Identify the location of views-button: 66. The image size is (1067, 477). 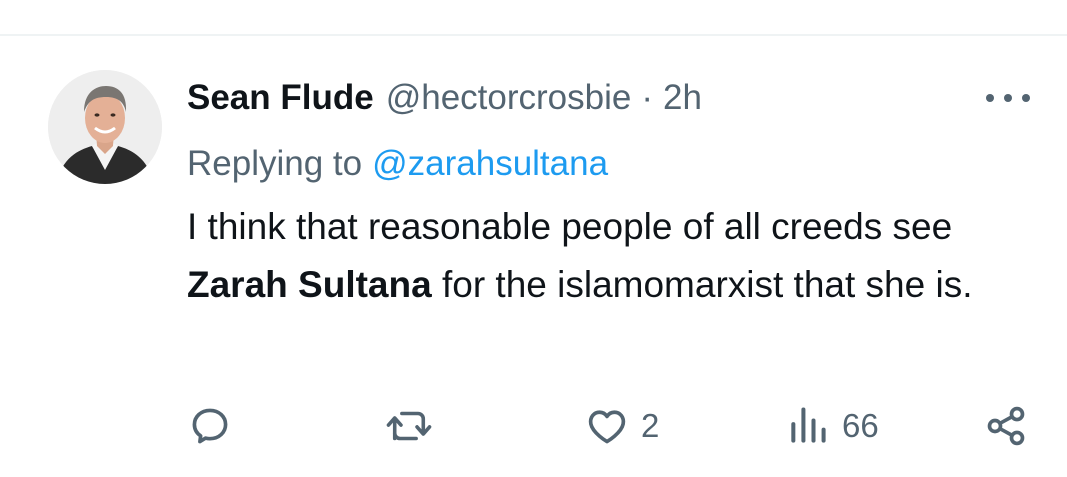
(832, 426).